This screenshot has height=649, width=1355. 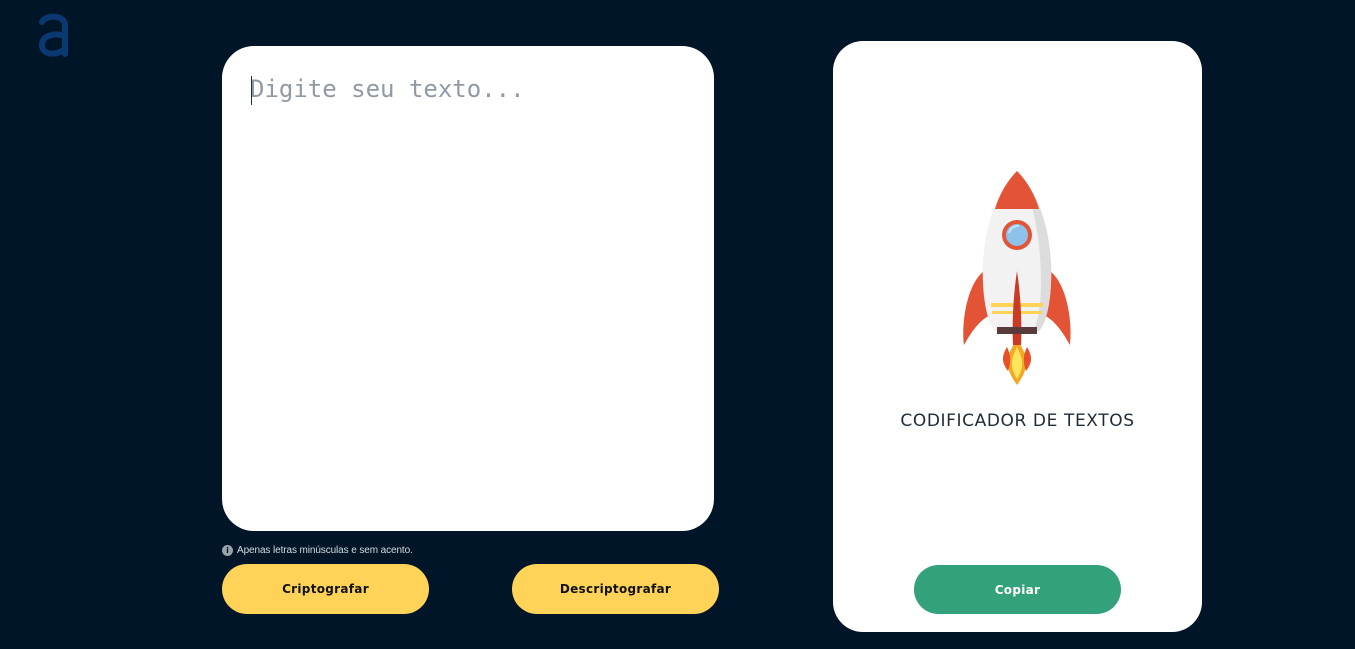 I want to click on input-hint: i Apenas letras minúsculas e sem acento., so click(x=317, y=550).